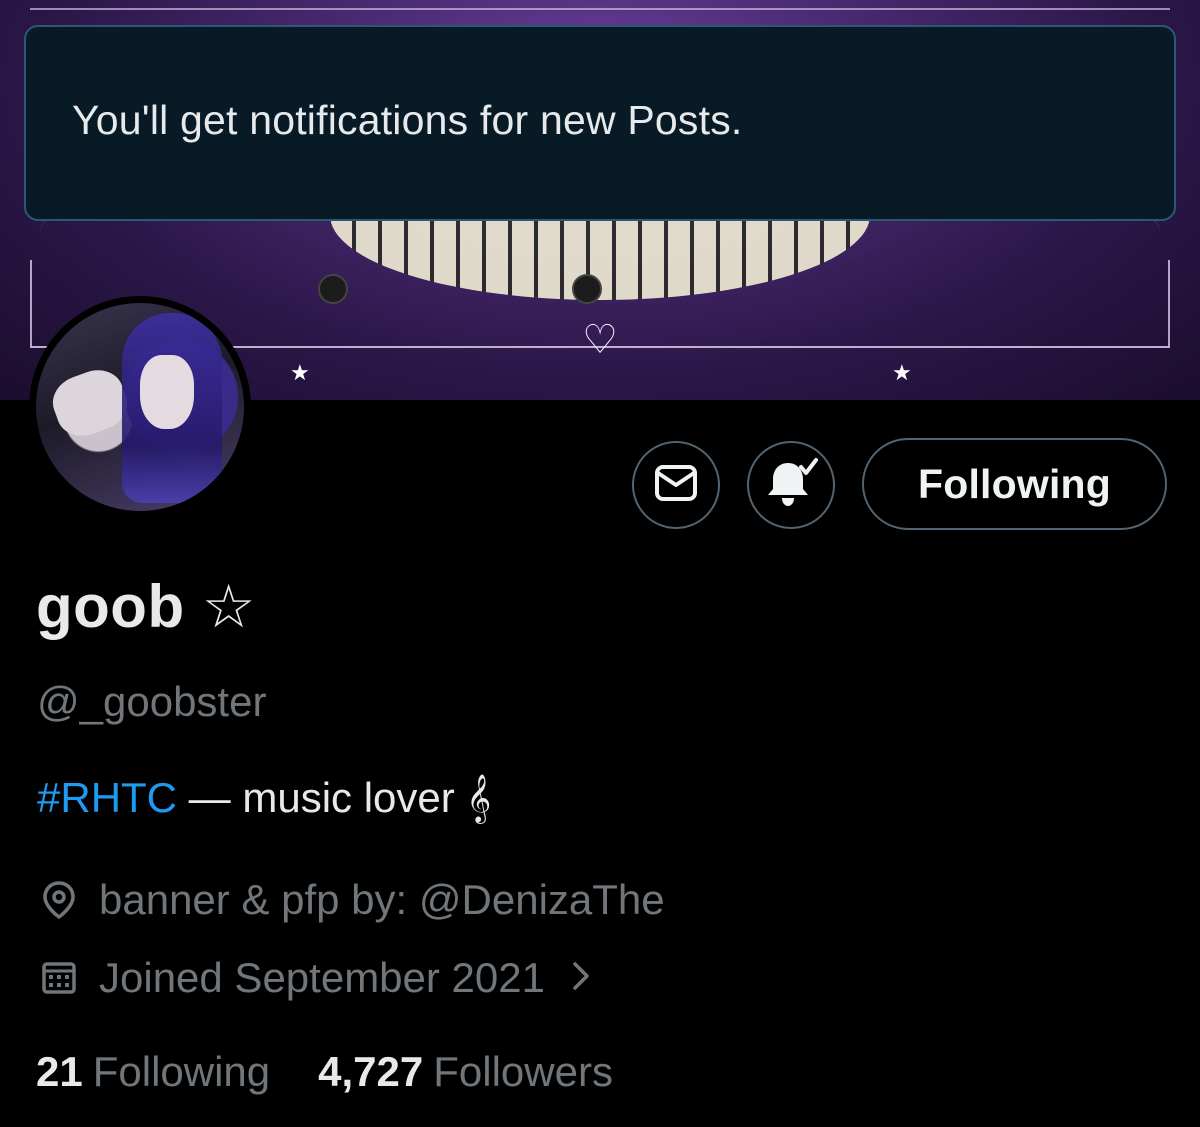  What do you see at coordinates (59, 1071) in the screenshot?
I see `following-count: 21` at bounding box center [59, 1071].